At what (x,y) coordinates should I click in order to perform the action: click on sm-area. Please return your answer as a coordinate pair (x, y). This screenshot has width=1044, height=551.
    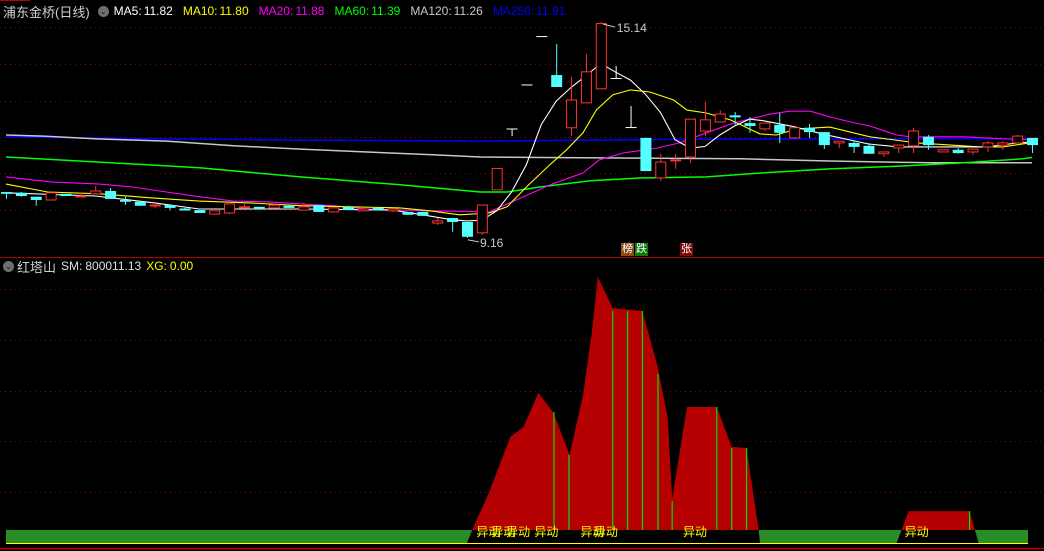
    Looking at the image, I should click on (613, 409).